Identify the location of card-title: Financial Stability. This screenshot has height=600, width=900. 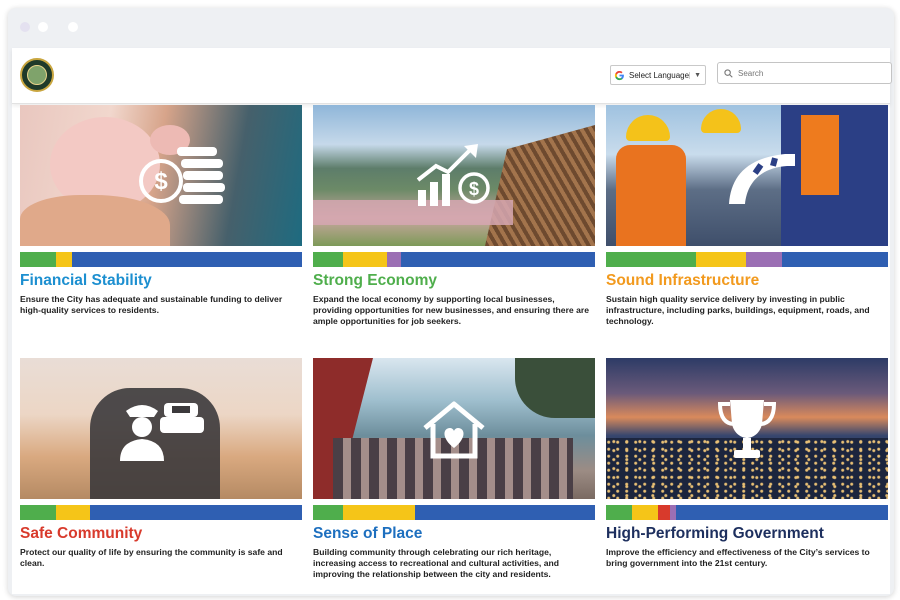
(161, 280).